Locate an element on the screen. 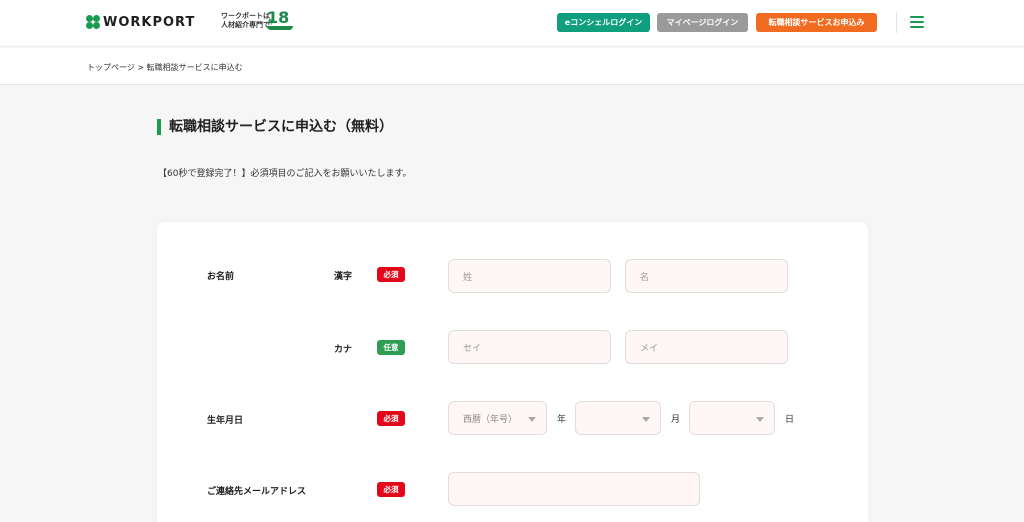  year-unit: 年 is located at coordinates (562, 420).